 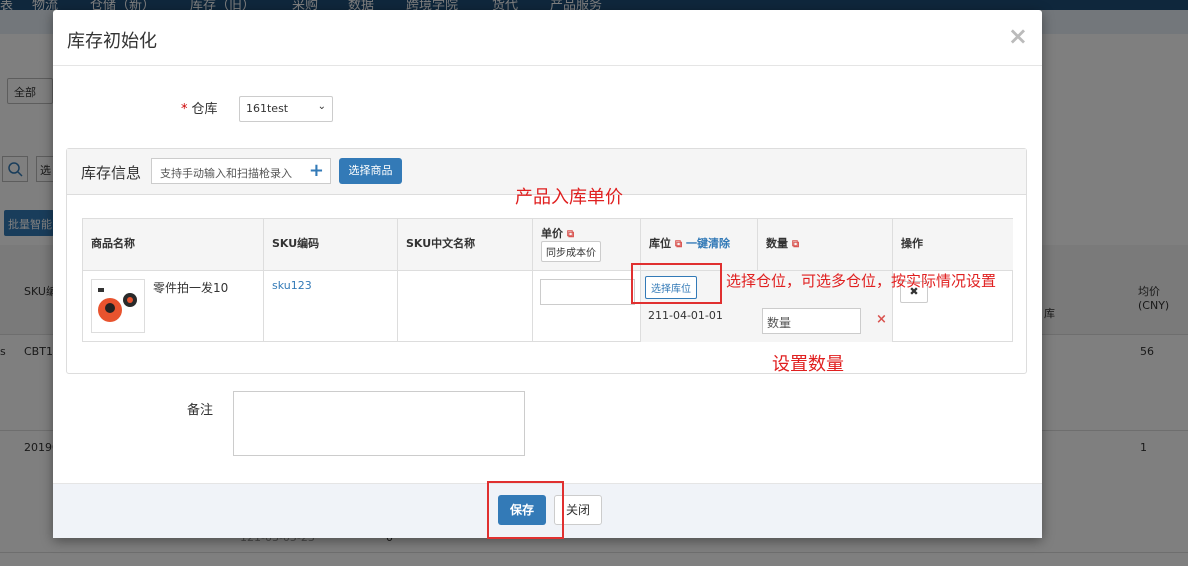 I want to click on product-image, so click(x=118, y=306).